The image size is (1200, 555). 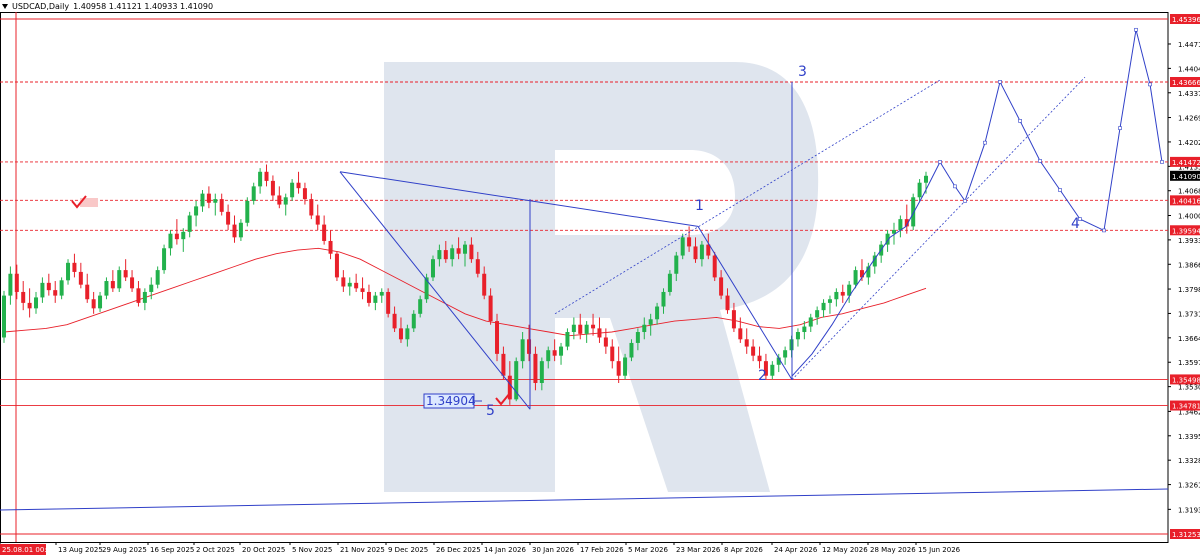 What do you see at coordinates (1189, 314) in the screenshot?
I see `y-tick-label: 1.37310` at bounding box center [1189, 314].